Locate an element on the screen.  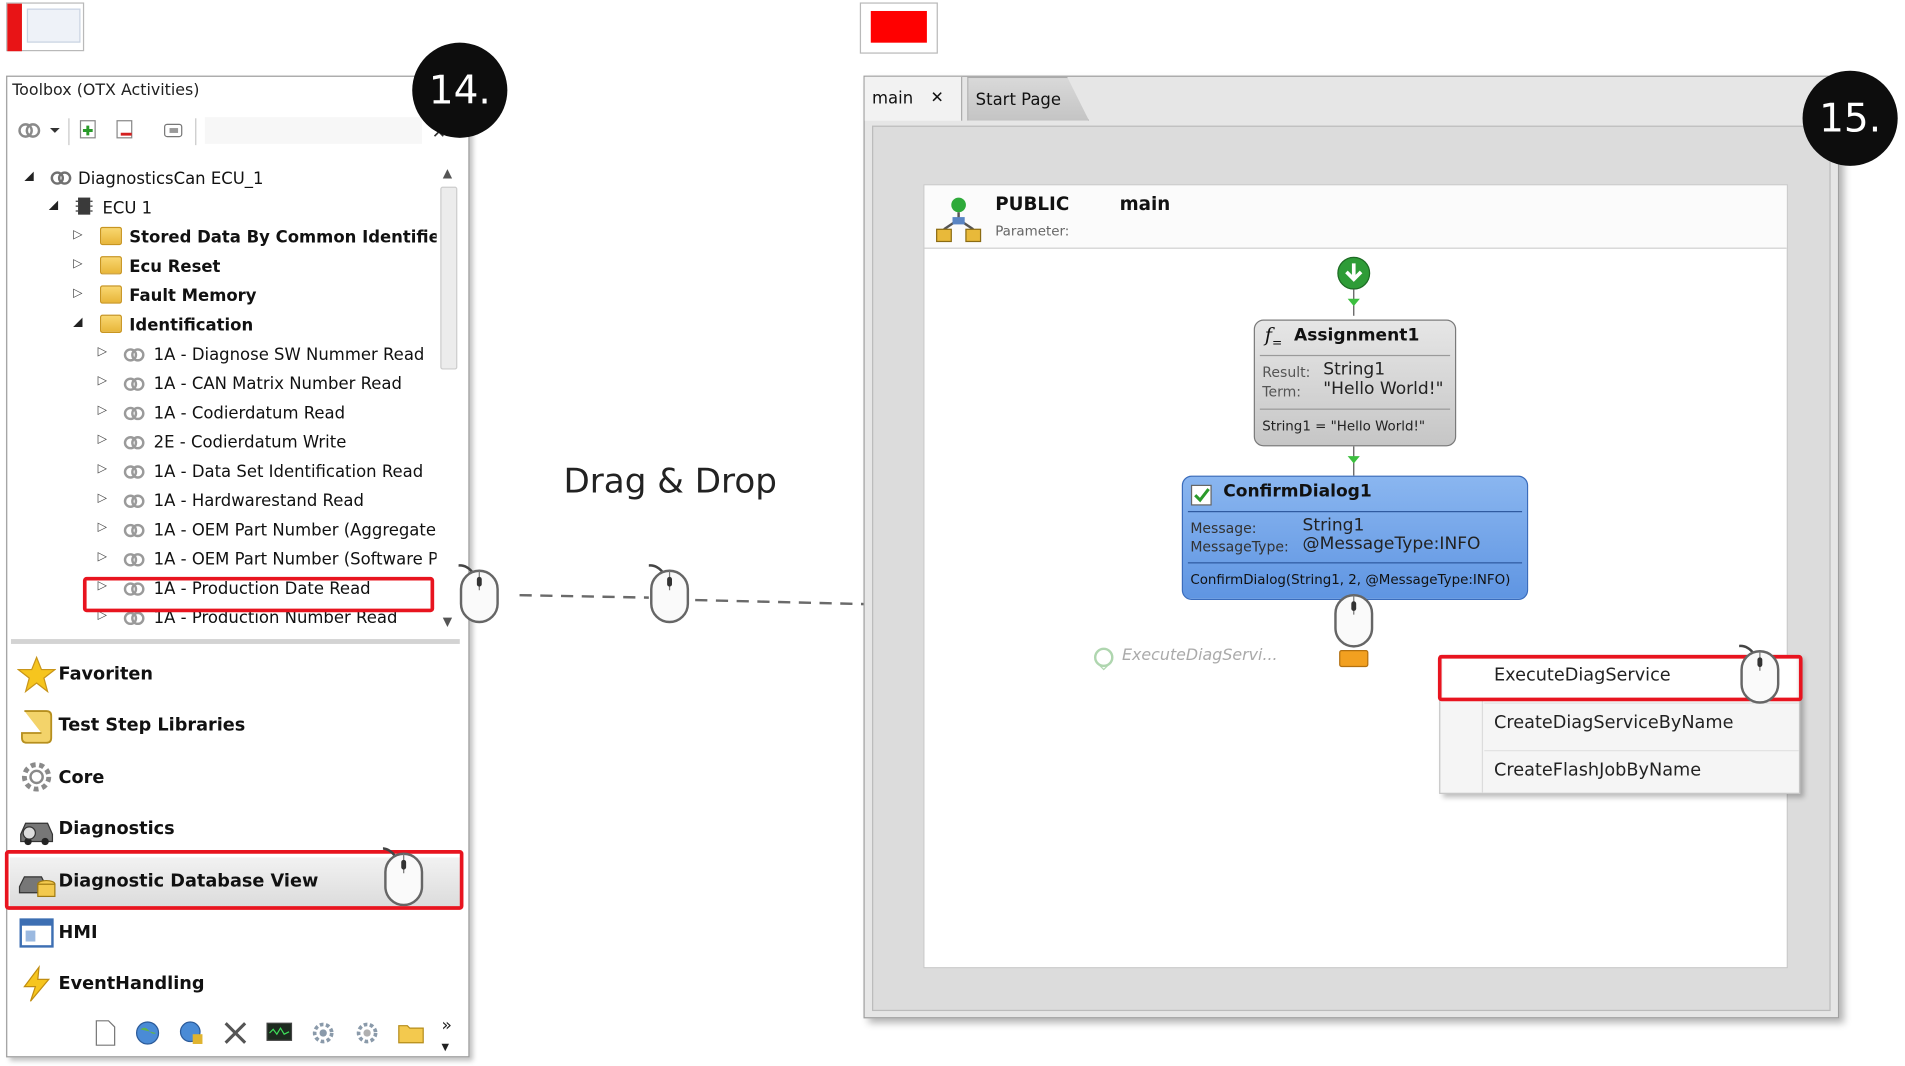
scroll-down-icon: ▼ is located at coordinates (447, 622).